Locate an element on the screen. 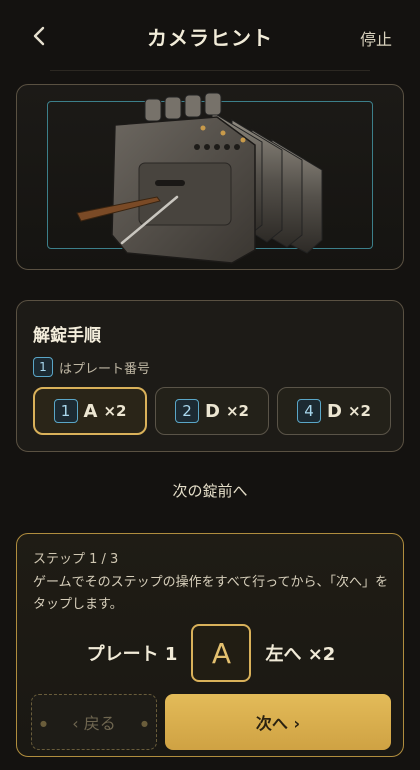 The image size is (420, 770). instruction-direction: 左へ ×2 is located at coordinates (300, 654).